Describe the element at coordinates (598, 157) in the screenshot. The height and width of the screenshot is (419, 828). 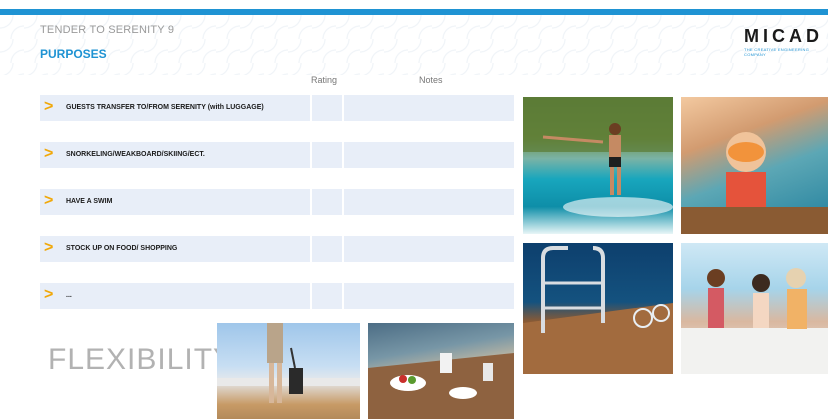
I see `waterski-illustration` at that location.